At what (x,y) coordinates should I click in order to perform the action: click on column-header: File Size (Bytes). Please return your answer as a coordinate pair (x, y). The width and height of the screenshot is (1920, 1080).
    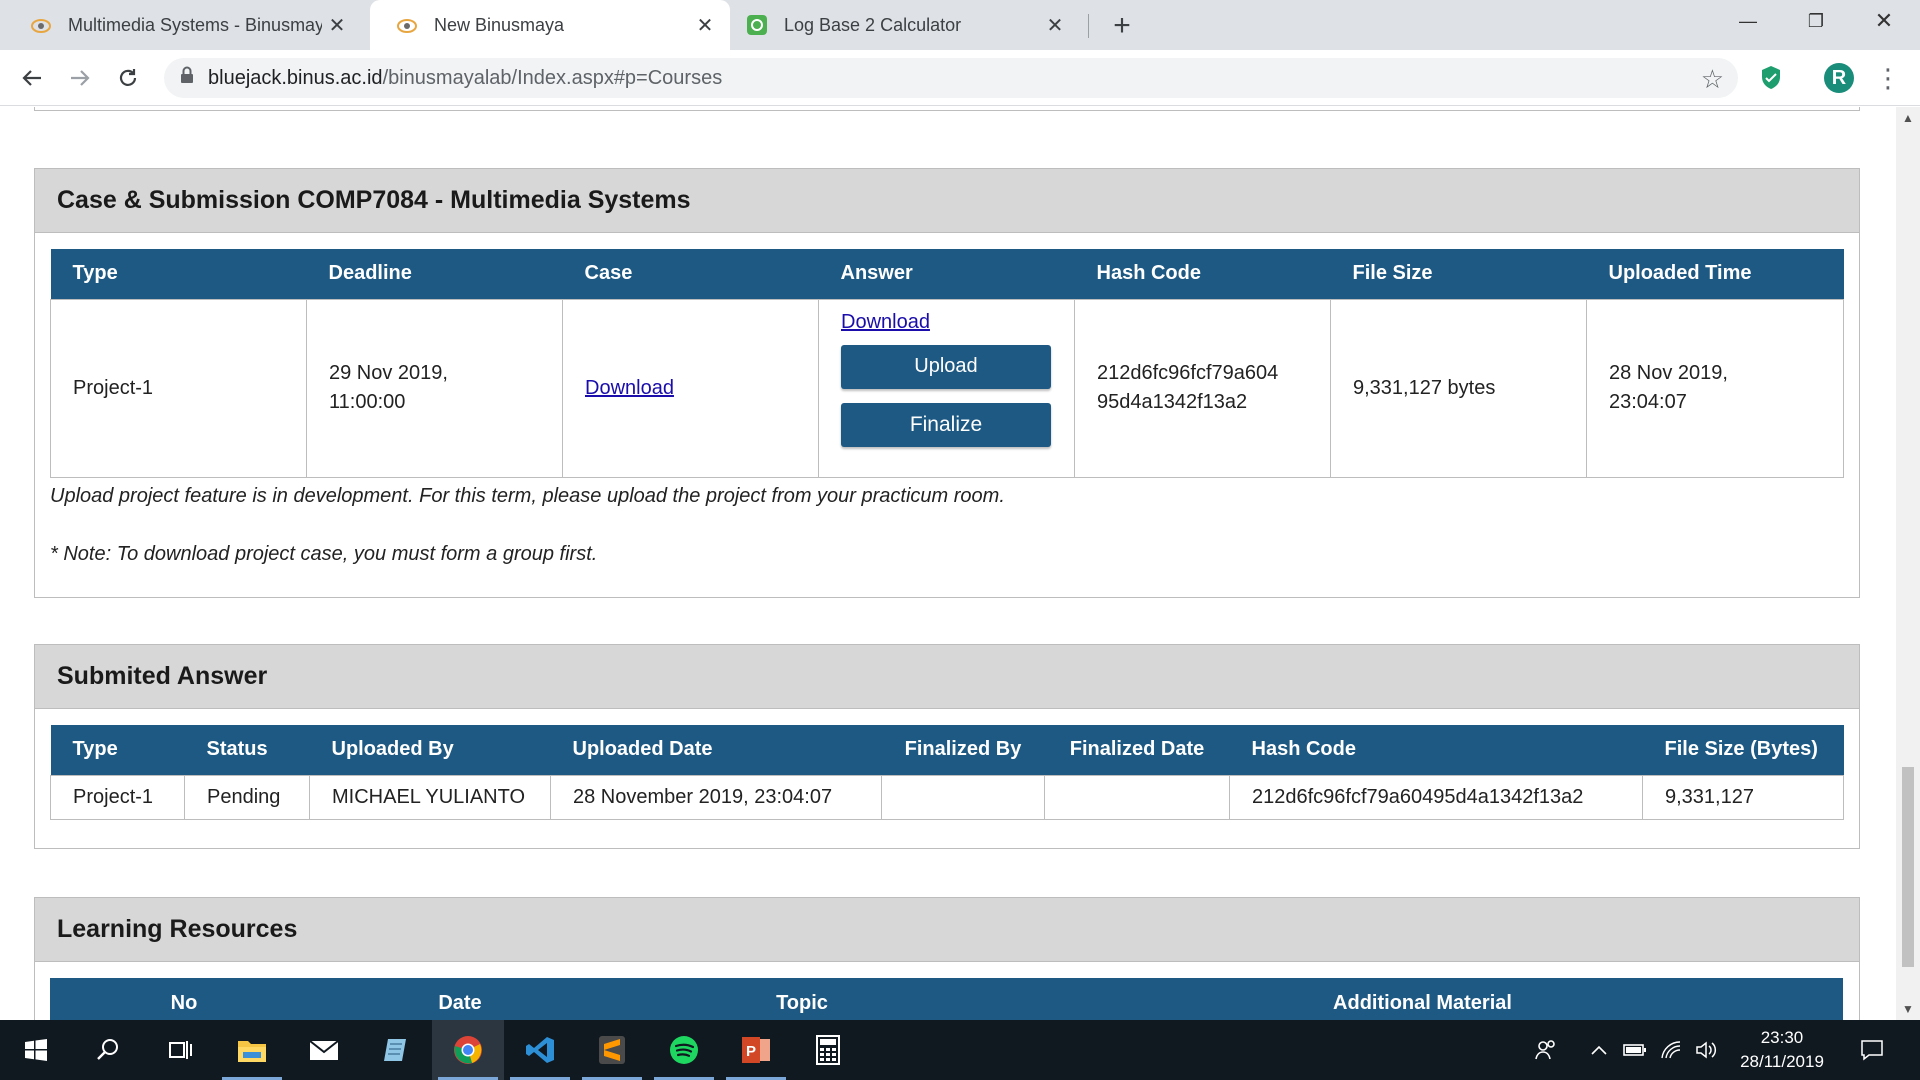
    Looking at the image, I should click on (1743, 750).